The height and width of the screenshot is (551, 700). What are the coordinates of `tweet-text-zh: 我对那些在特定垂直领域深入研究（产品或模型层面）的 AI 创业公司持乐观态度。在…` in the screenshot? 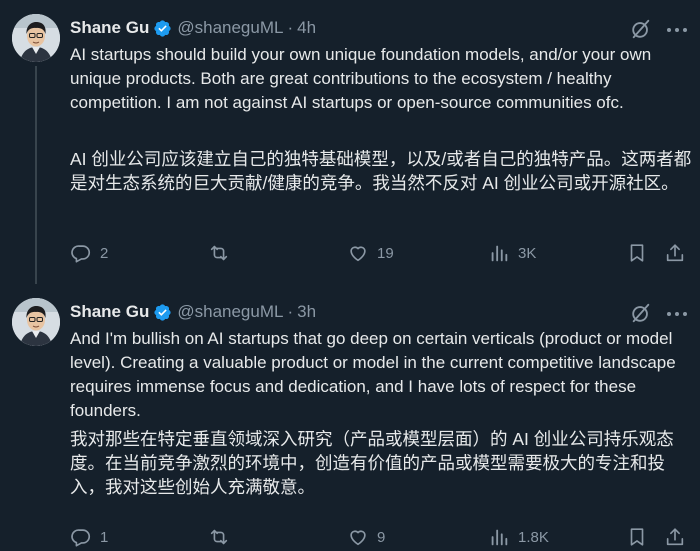 It's located at (372, 463).